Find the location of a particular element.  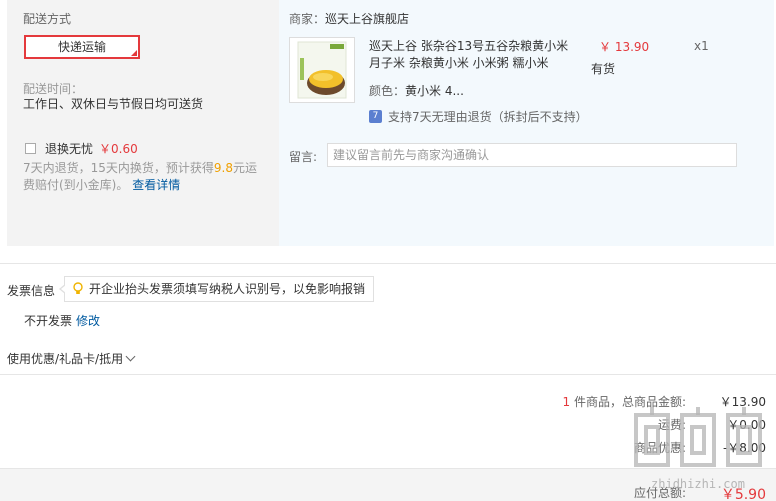

invoice-tip-text: 开企业抬头发票须填写纳税人识别号，以免影响报销 is located at coordinates (227, 289).